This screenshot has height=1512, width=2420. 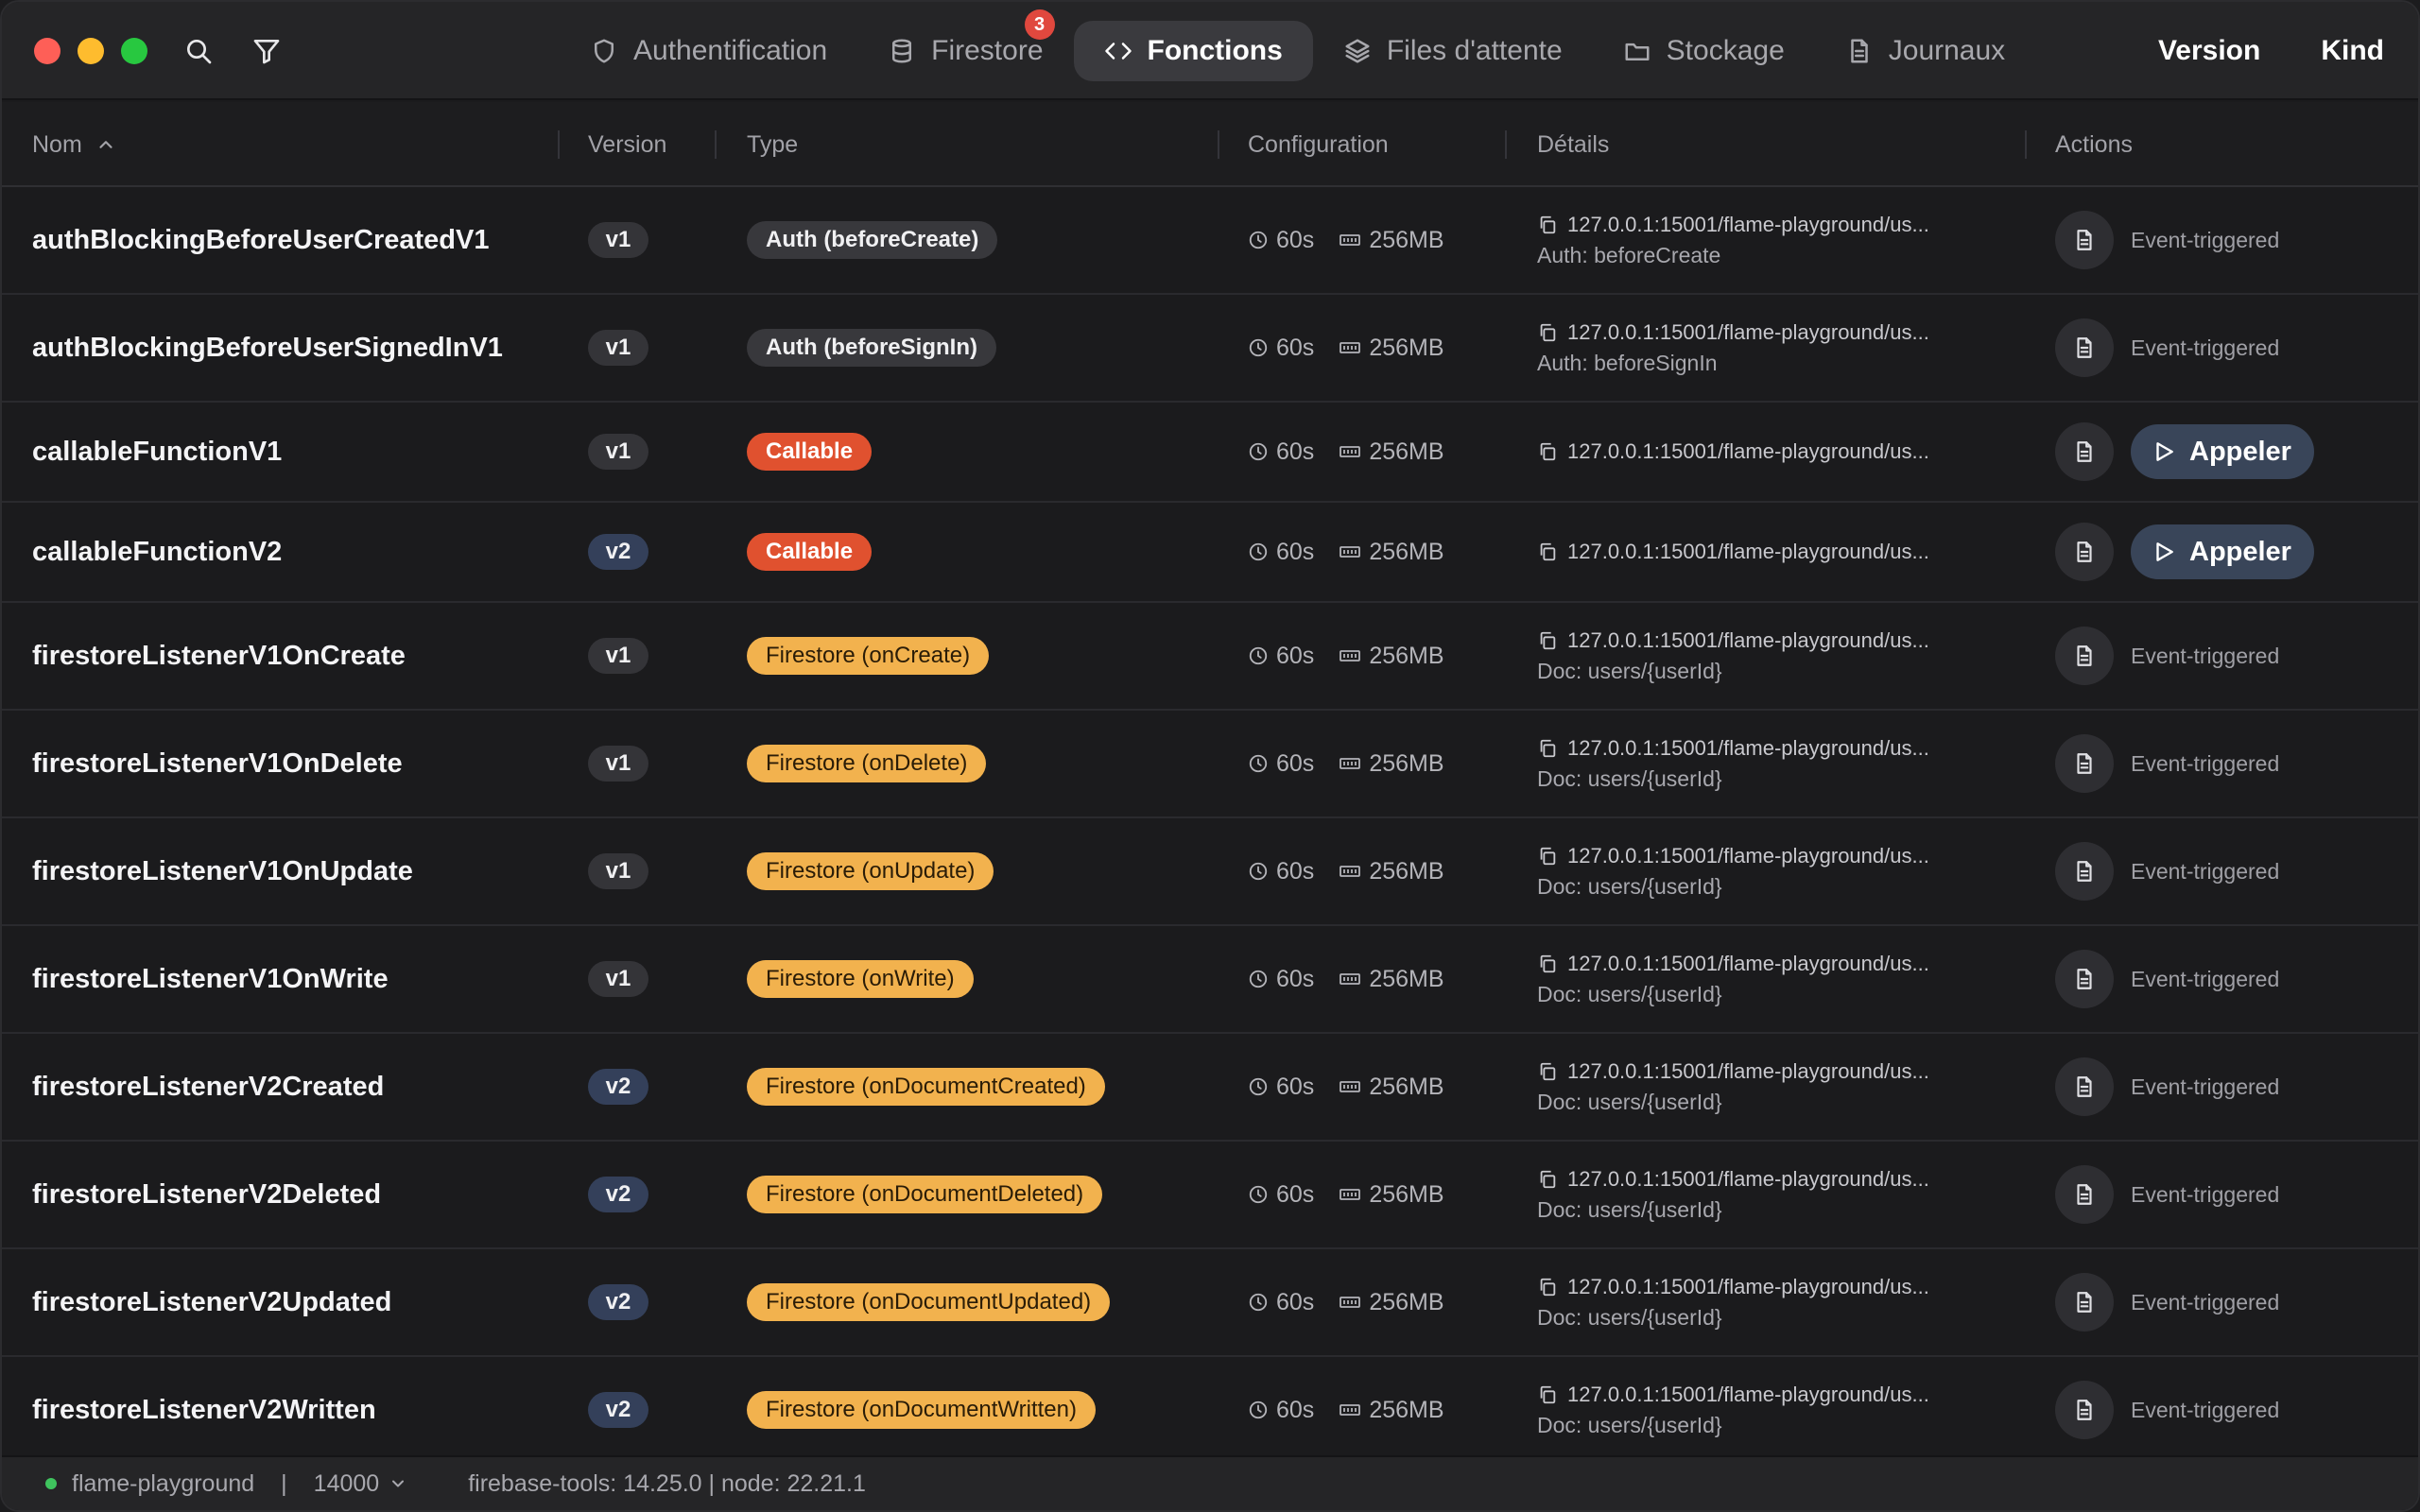 What do you see at coordinates (965, 45) in the screenshot?
I see `tab-firestore: Firestore 3` at bounding box center [965, 45].